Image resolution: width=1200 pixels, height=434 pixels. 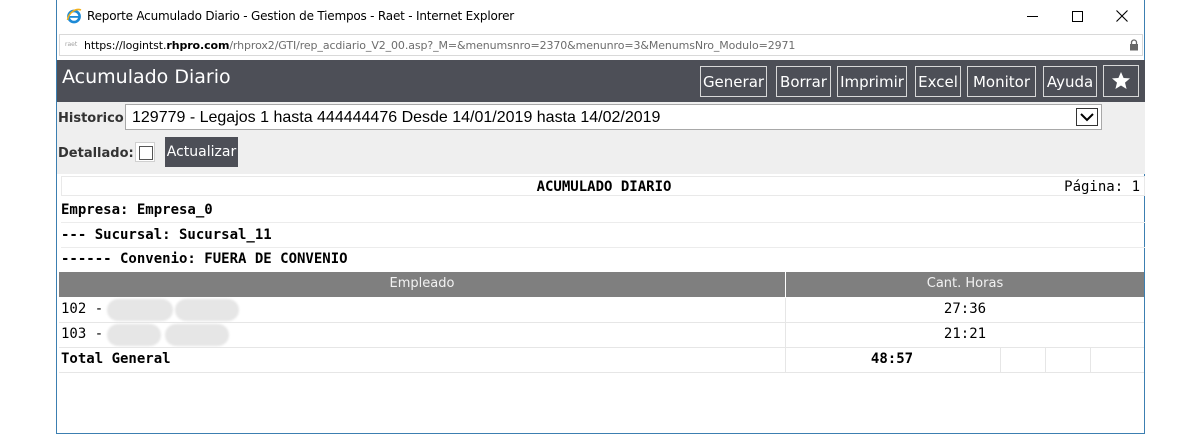 I want to click on maximize-icon, so click(x=1077, y=16).